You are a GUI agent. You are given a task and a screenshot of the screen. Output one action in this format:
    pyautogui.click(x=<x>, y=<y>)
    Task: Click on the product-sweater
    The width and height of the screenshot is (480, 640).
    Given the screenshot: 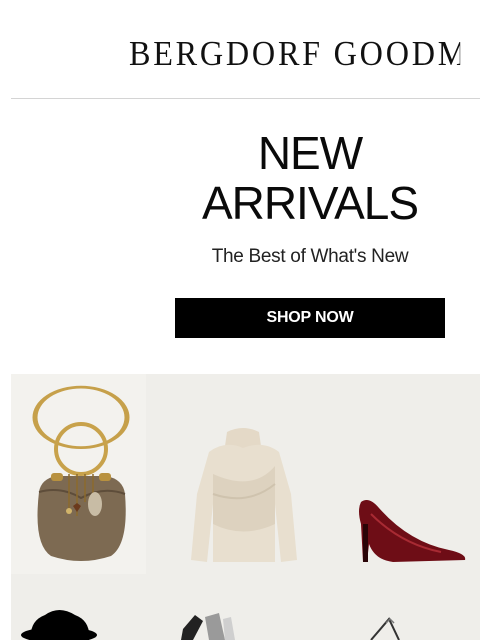 What is the action you would take?
    pyautogui.click(x=243, y=474)
    